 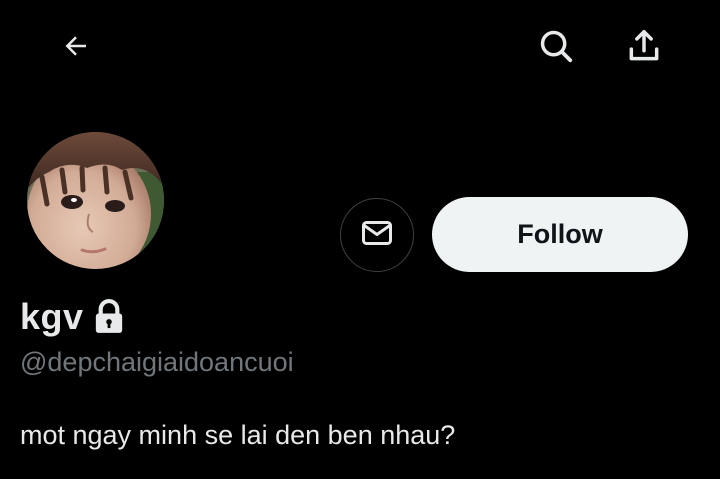 What do you see at coordinates (109, 317) in the screenshot?
I see `lock-icon` at bounding box center [109, 317].